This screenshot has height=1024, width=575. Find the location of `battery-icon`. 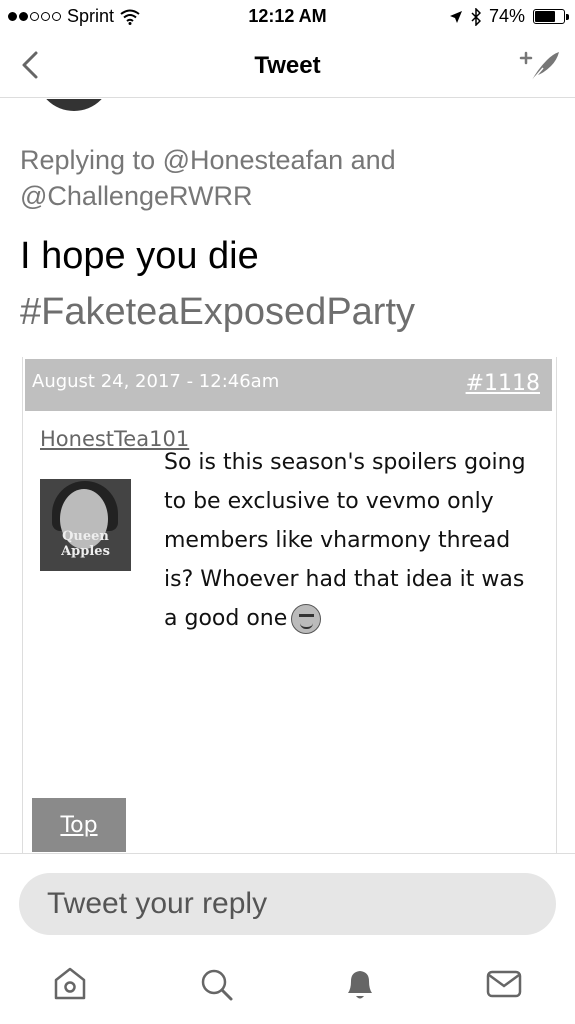

battery-icon is located at coordinates (551, 16).